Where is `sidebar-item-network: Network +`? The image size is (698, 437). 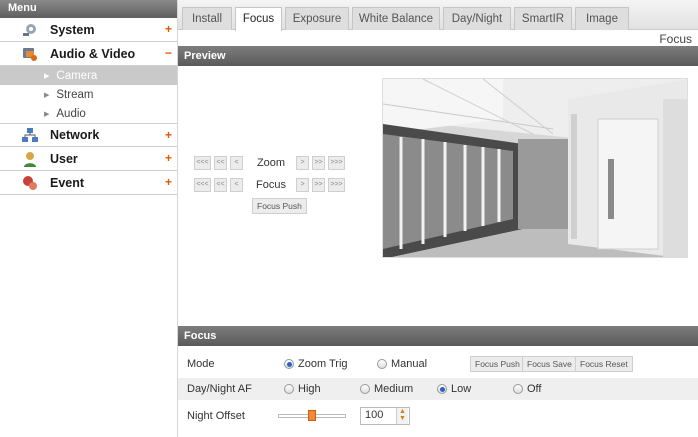
sidebar-item-network: Network + is located at coordinates (89, 135).